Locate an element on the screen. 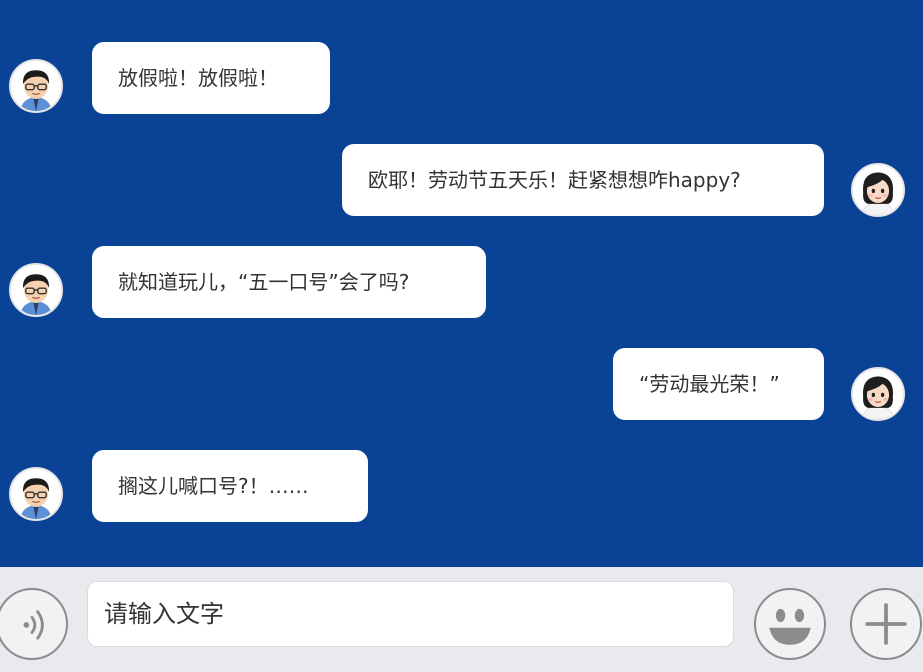  message-bubble-1: 放假啦！放假啦！ is located at coordinates (211, 78).